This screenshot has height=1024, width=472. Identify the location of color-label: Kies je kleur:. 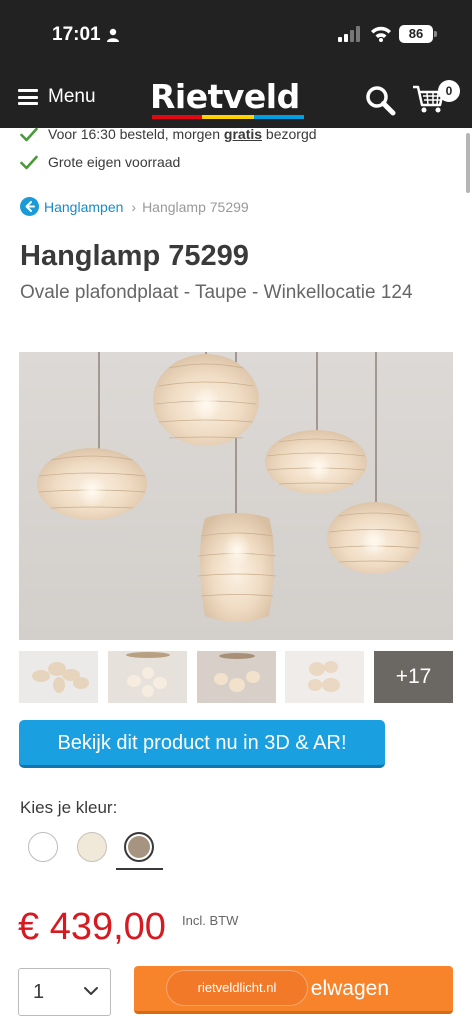
(69, 807).